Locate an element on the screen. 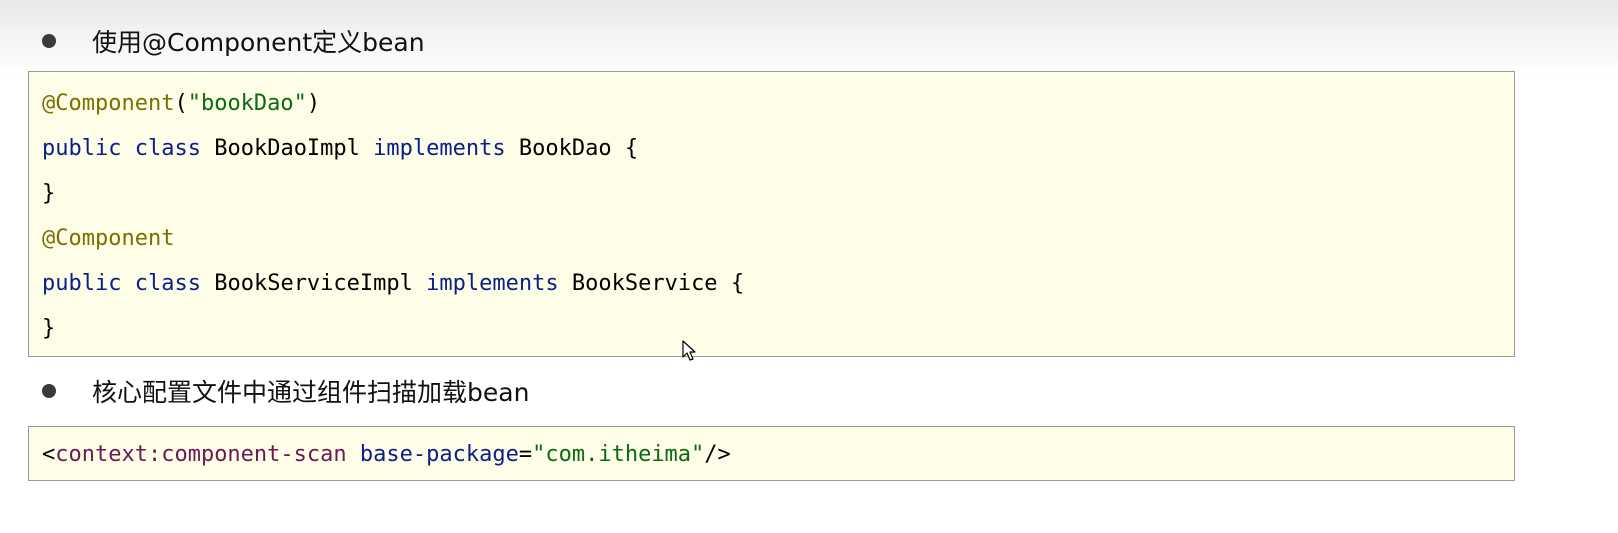 Image resolution: width=1618 pixels, height=533 pixels. code-line-4: @Component is located at coordinates (778, 238).